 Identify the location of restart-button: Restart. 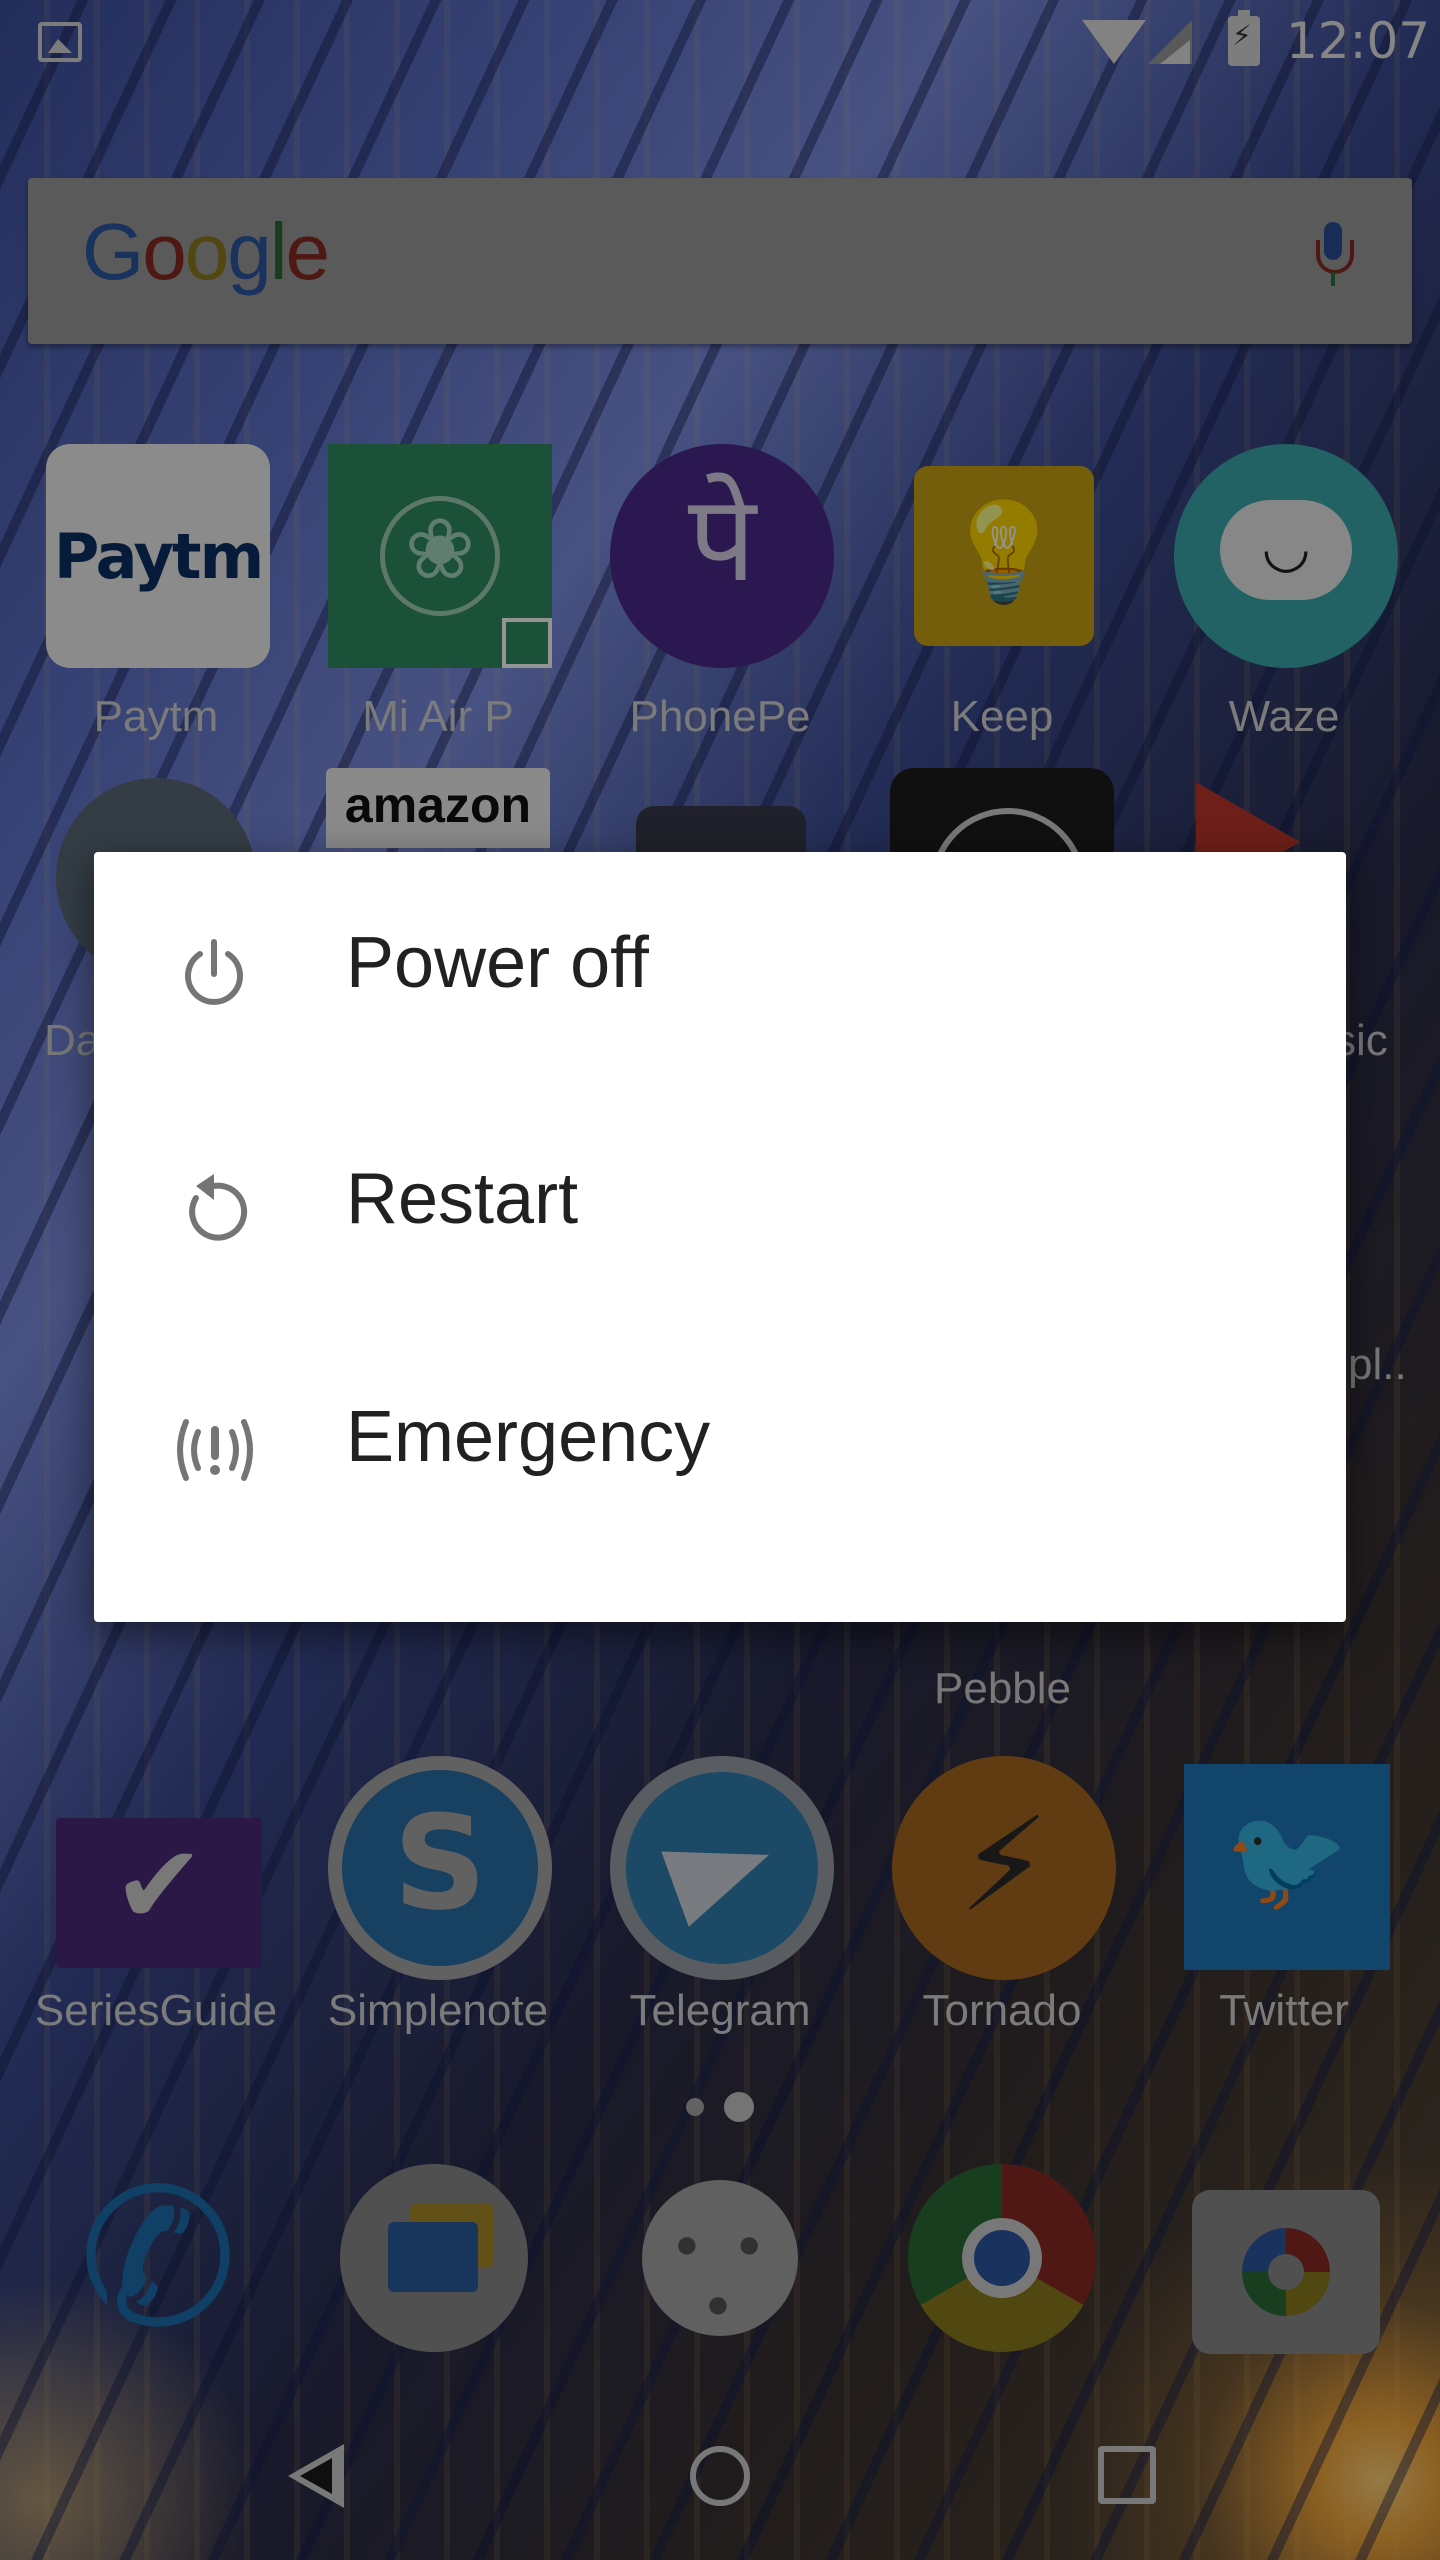
(720, 1206).